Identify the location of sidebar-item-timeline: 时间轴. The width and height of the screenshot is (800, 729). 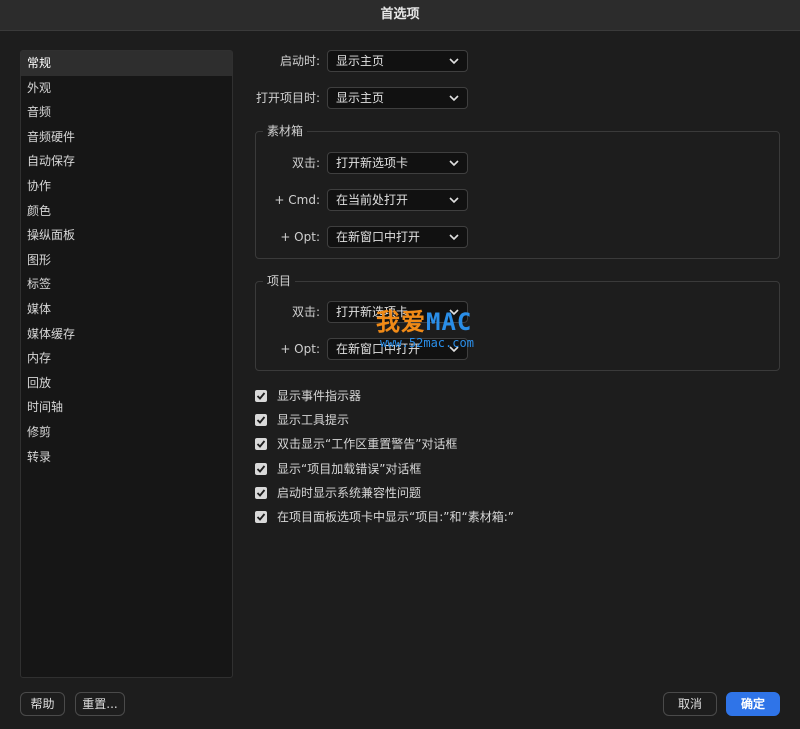
(126, 407).